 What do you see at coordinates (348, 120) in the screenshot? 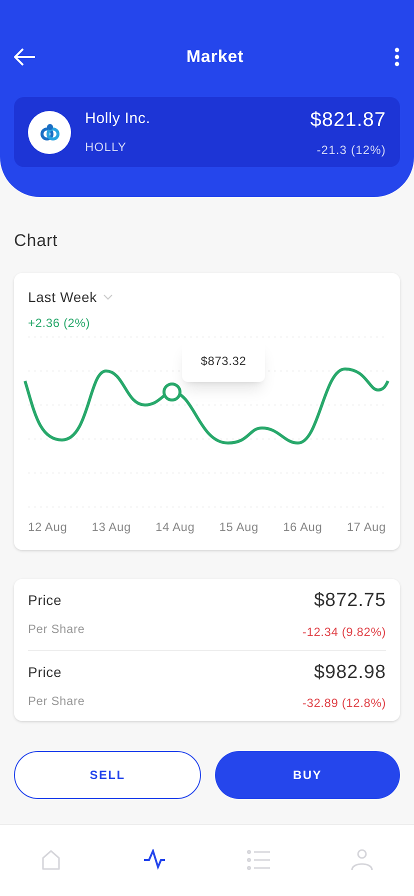
I see `stock-price: $821.87` at bounding box center [348, 120].